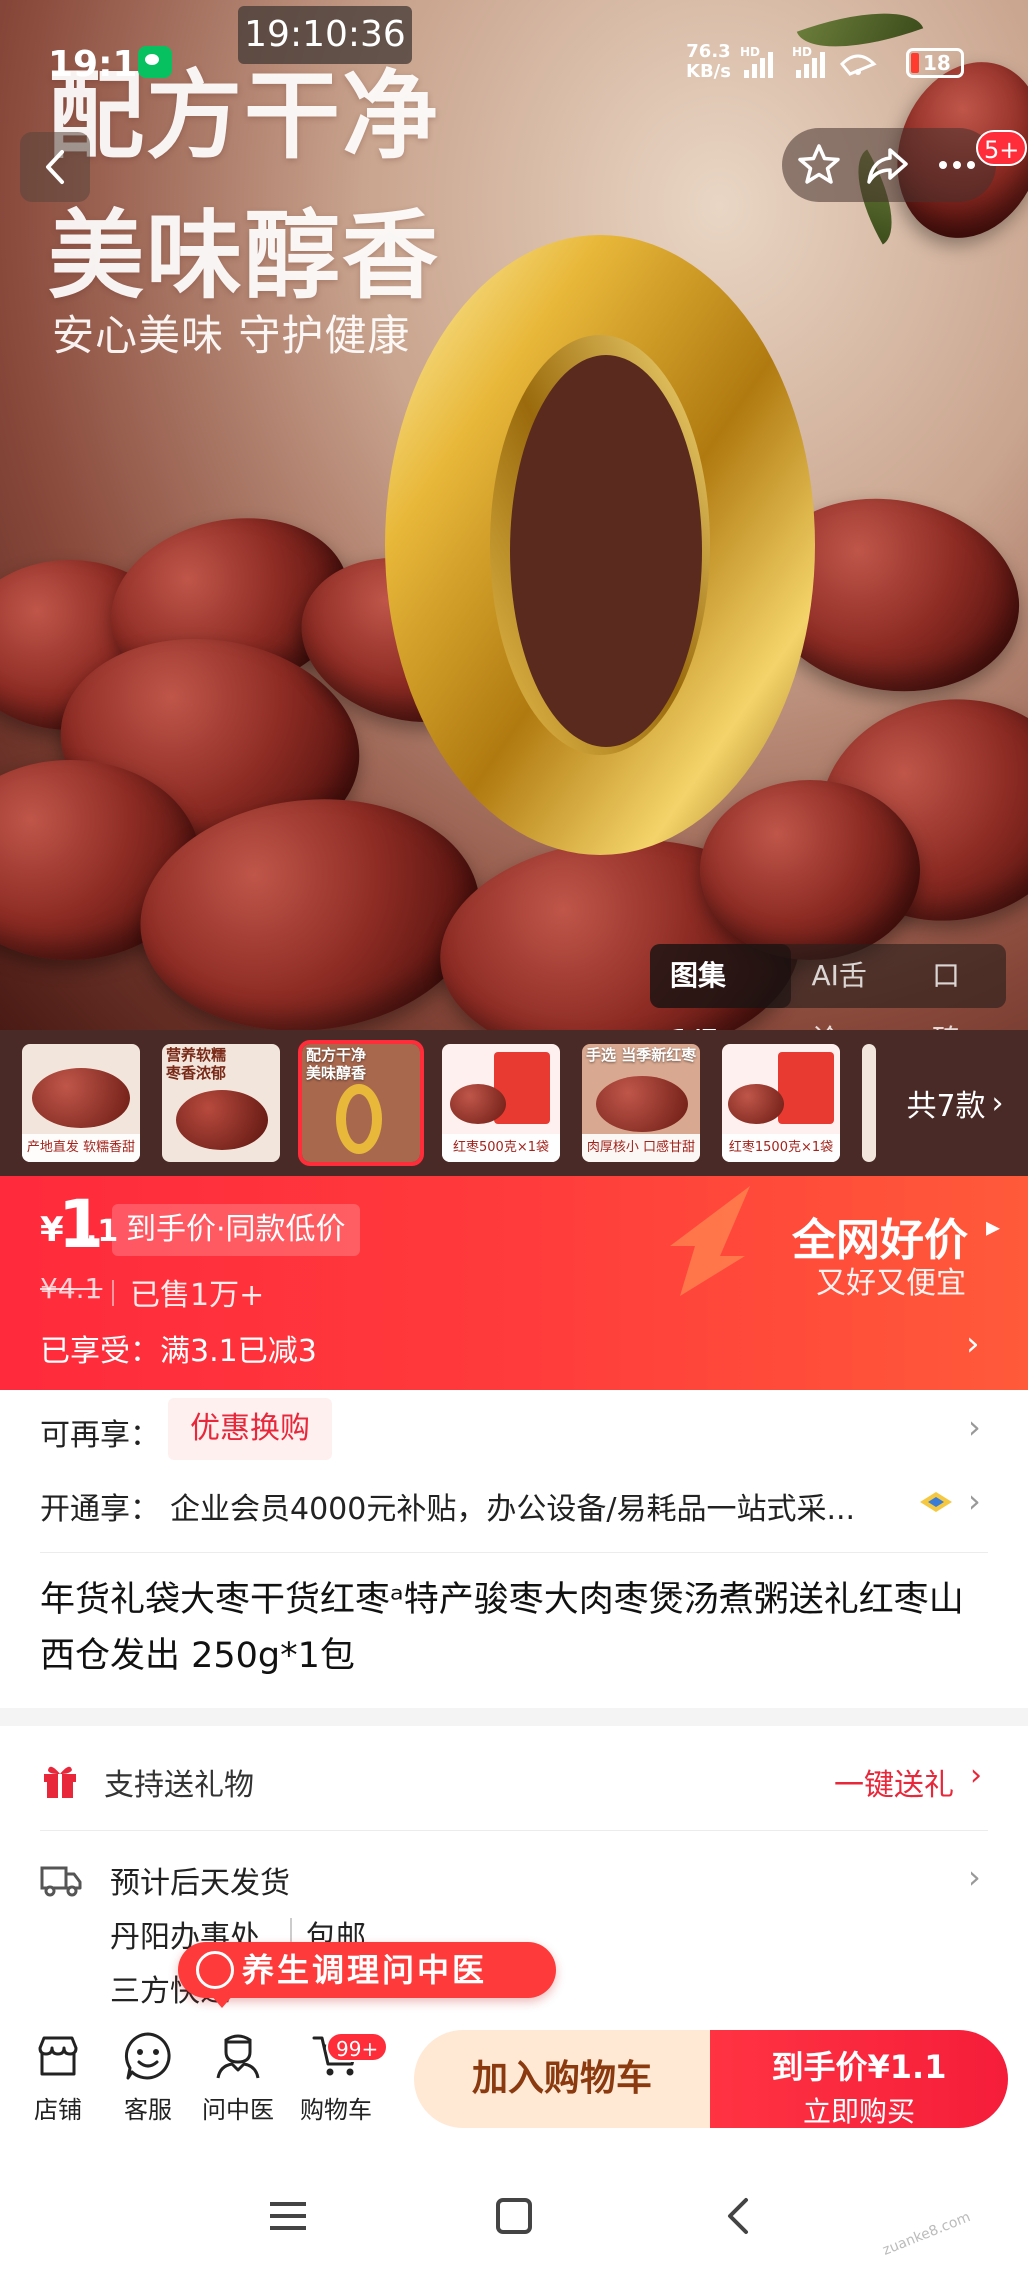 Image resolution: width=1028 pixels, height=2284 pixels. What do you see at coordinates (859, 2067) in the screenshot?
I see `buy-now-price: 到手价¥1.1` at bounding box center [859, 2067].